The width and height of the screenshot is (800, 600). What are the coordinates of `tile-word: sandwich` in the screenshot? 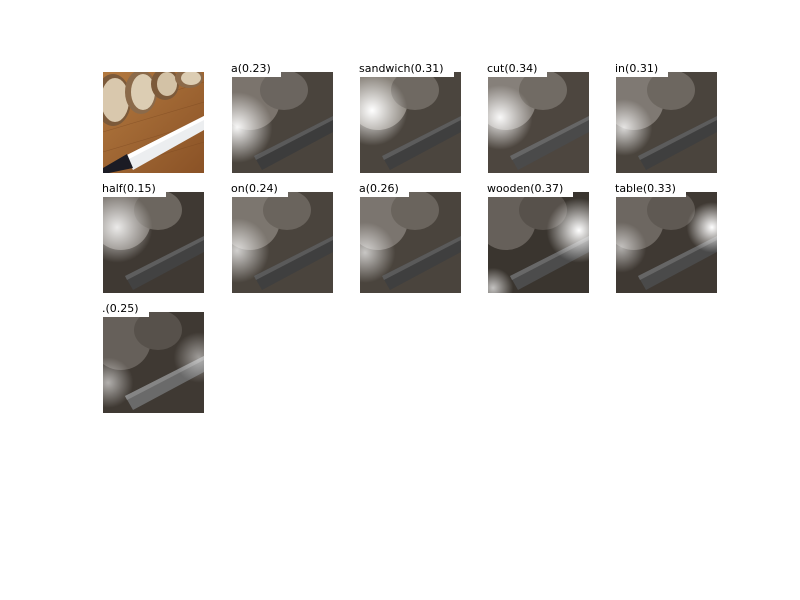 It's located at (385, 68).